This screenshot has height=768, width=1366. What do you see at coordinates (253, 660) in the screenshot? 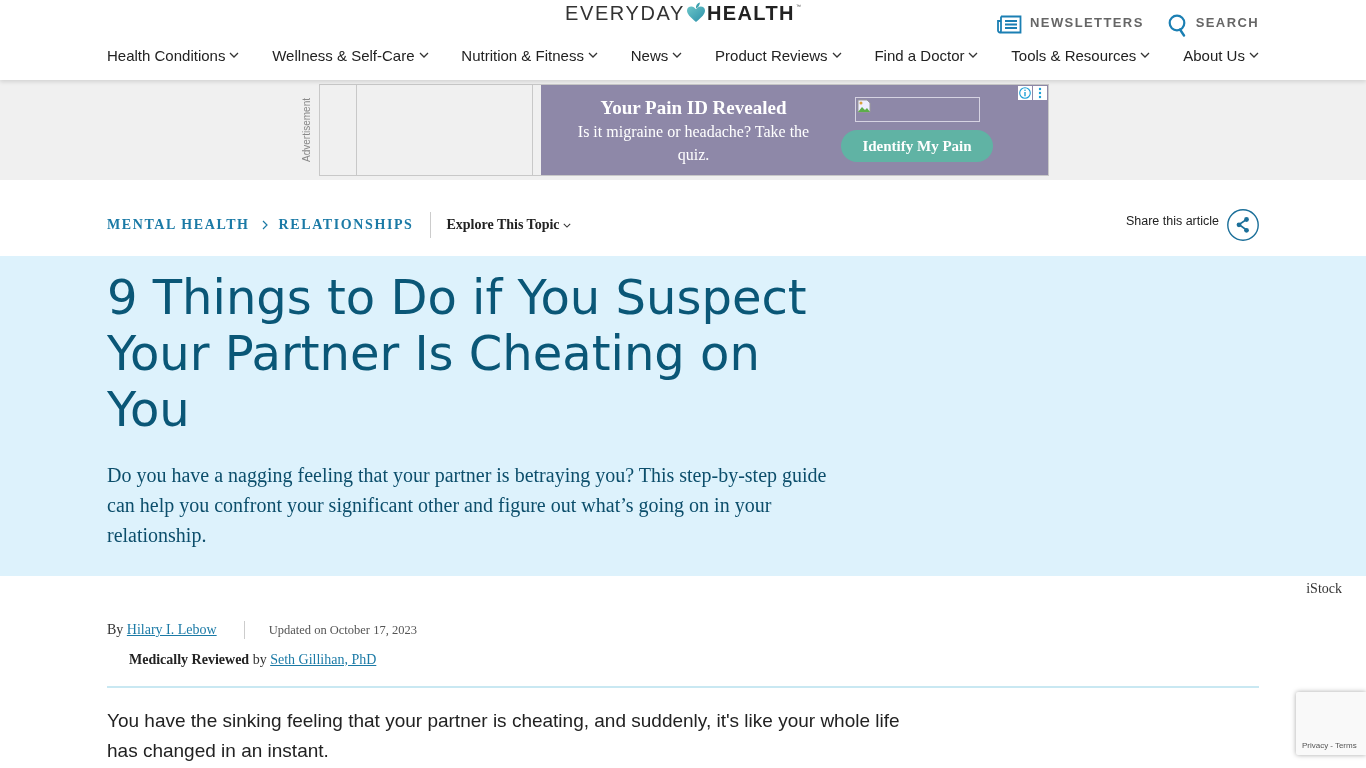
I see `medical-review-credit: Medically Reviewed by Seth Gillihan, PhD` at bounding box center [253, 660].